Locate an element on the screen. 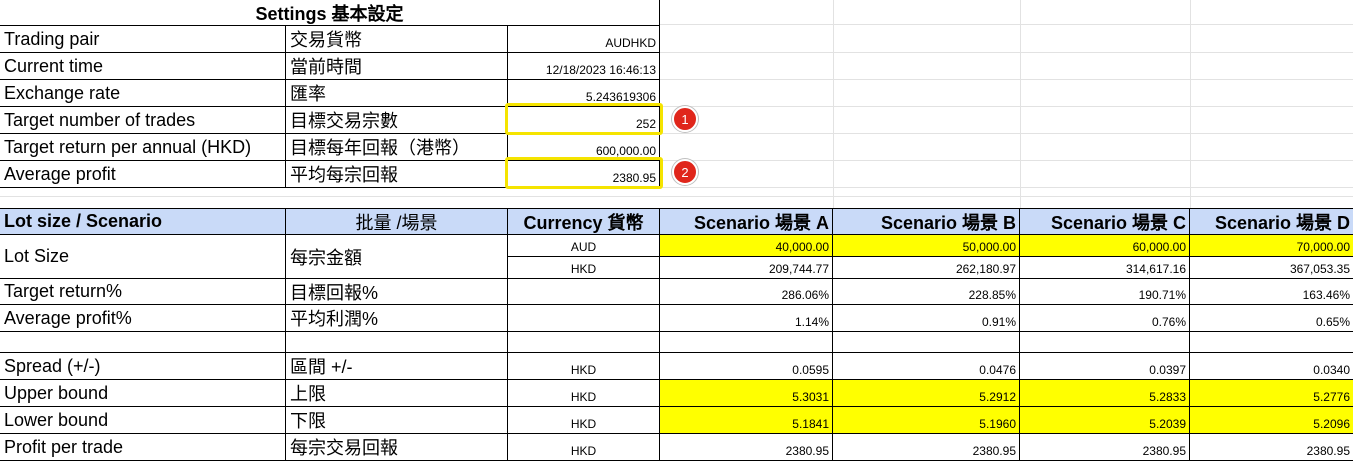 This screenshot has width=1353, height=462. profit-per-trade-b: 2380.95 is located at coordinates (926, 447).